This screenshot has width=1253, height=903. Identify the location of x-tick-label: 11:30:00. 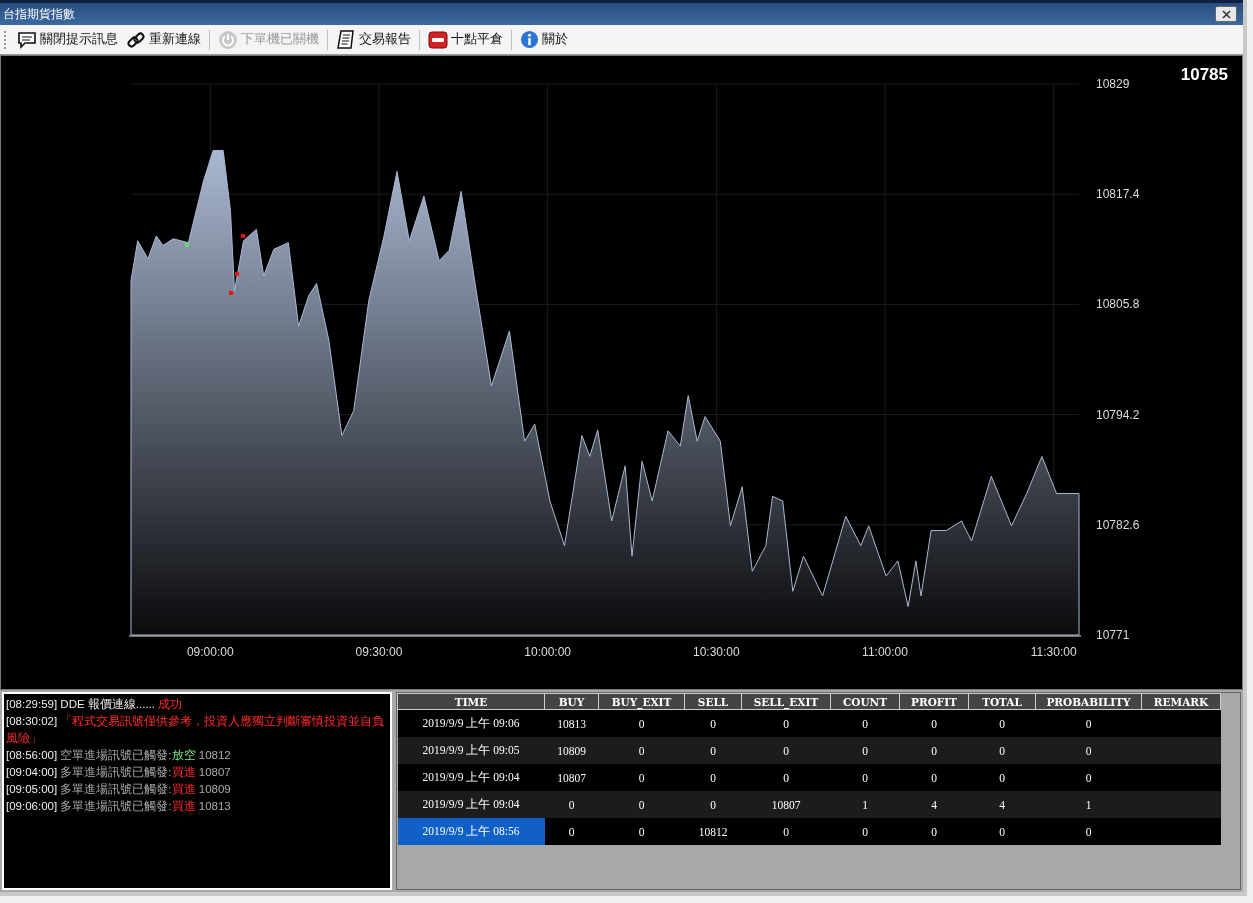
(1053, 652).